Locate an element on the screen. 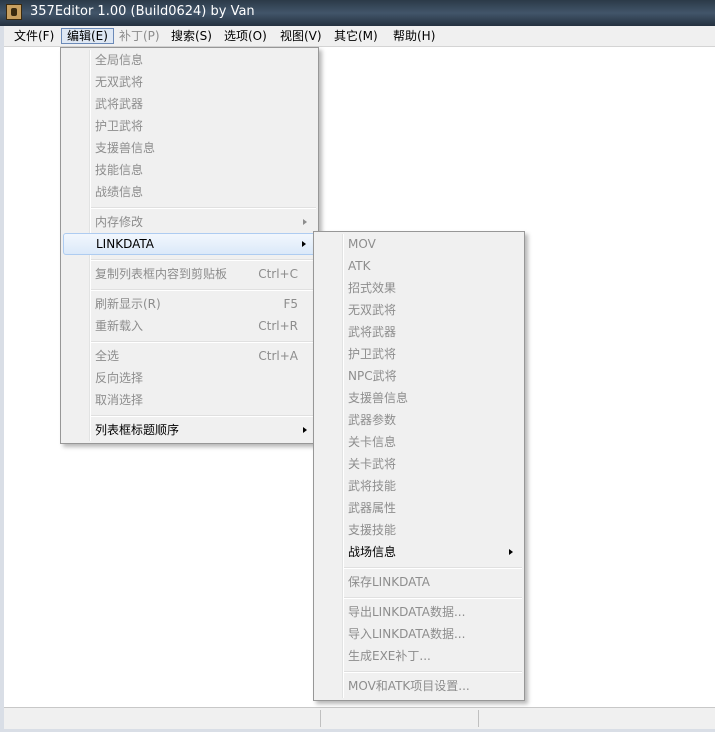 This screenshot has width=715, height=732. menu-item-memory-edit: 内存修改 is located at coordinates (189, 222).